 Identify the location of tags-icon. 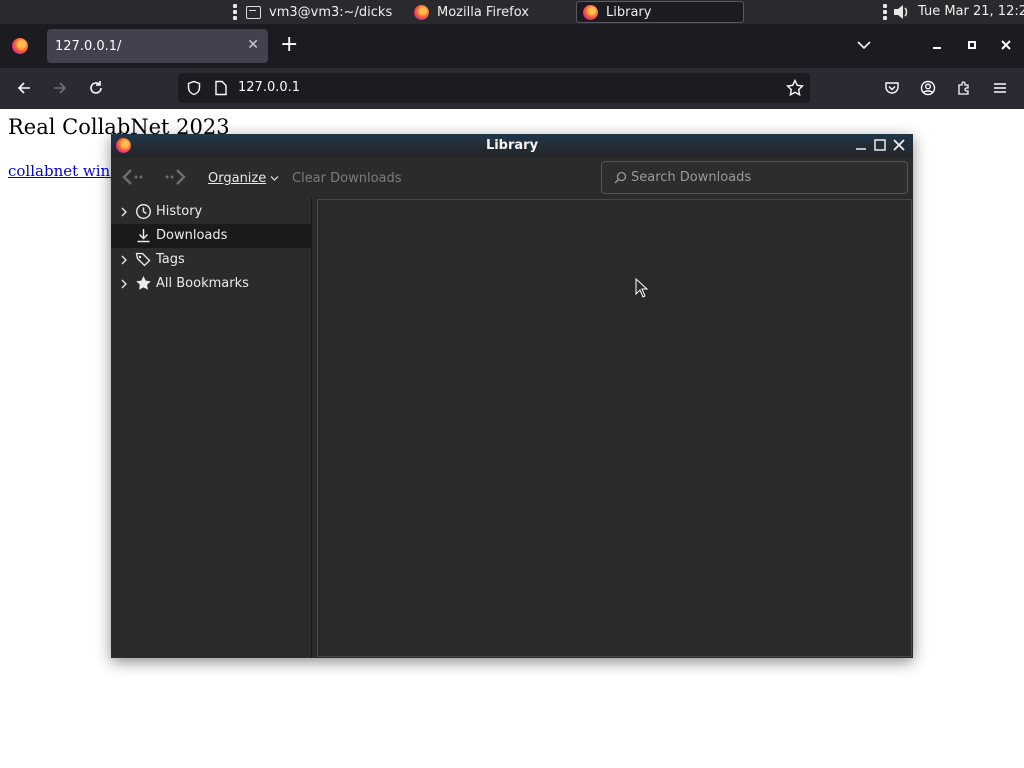
(143, 259).